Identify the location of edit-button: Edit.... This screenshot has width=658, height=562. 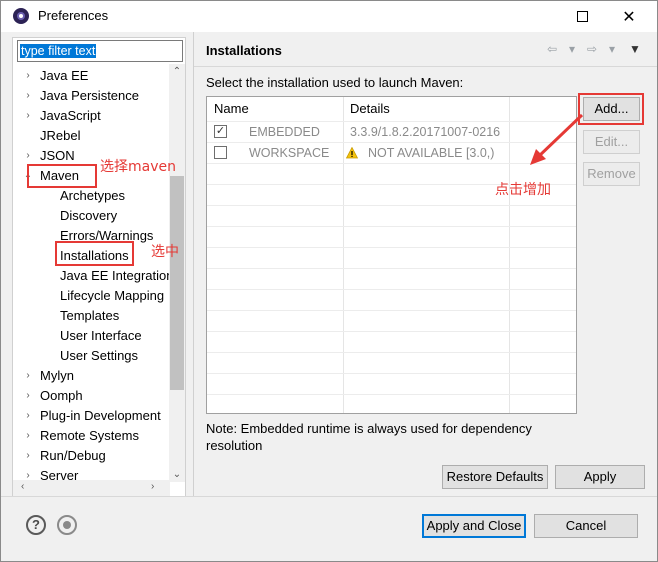
(611, 142).